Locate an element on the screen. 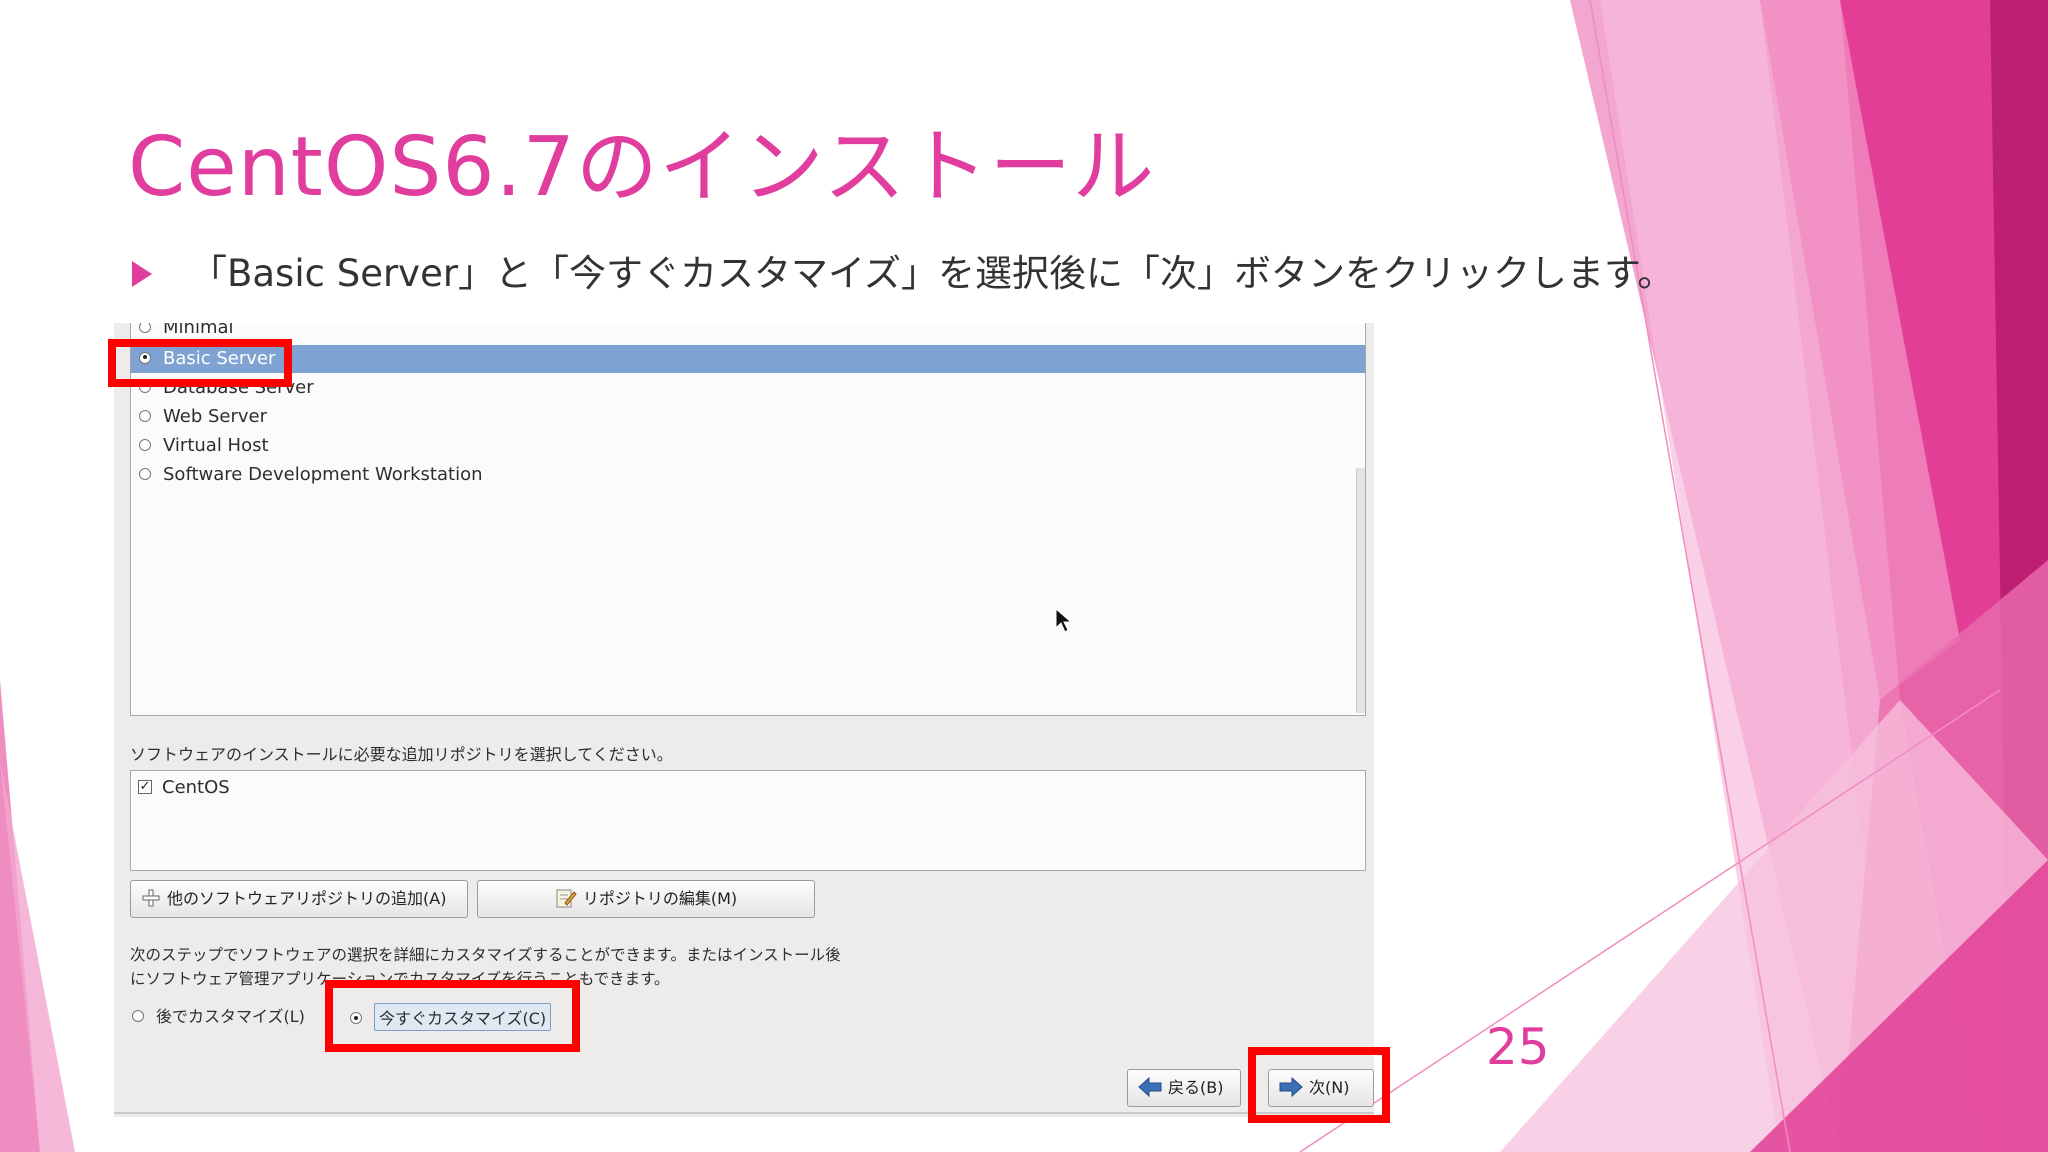  edit-repo-label: リポジトリの編集(M) is located at coordinates (660, 898).